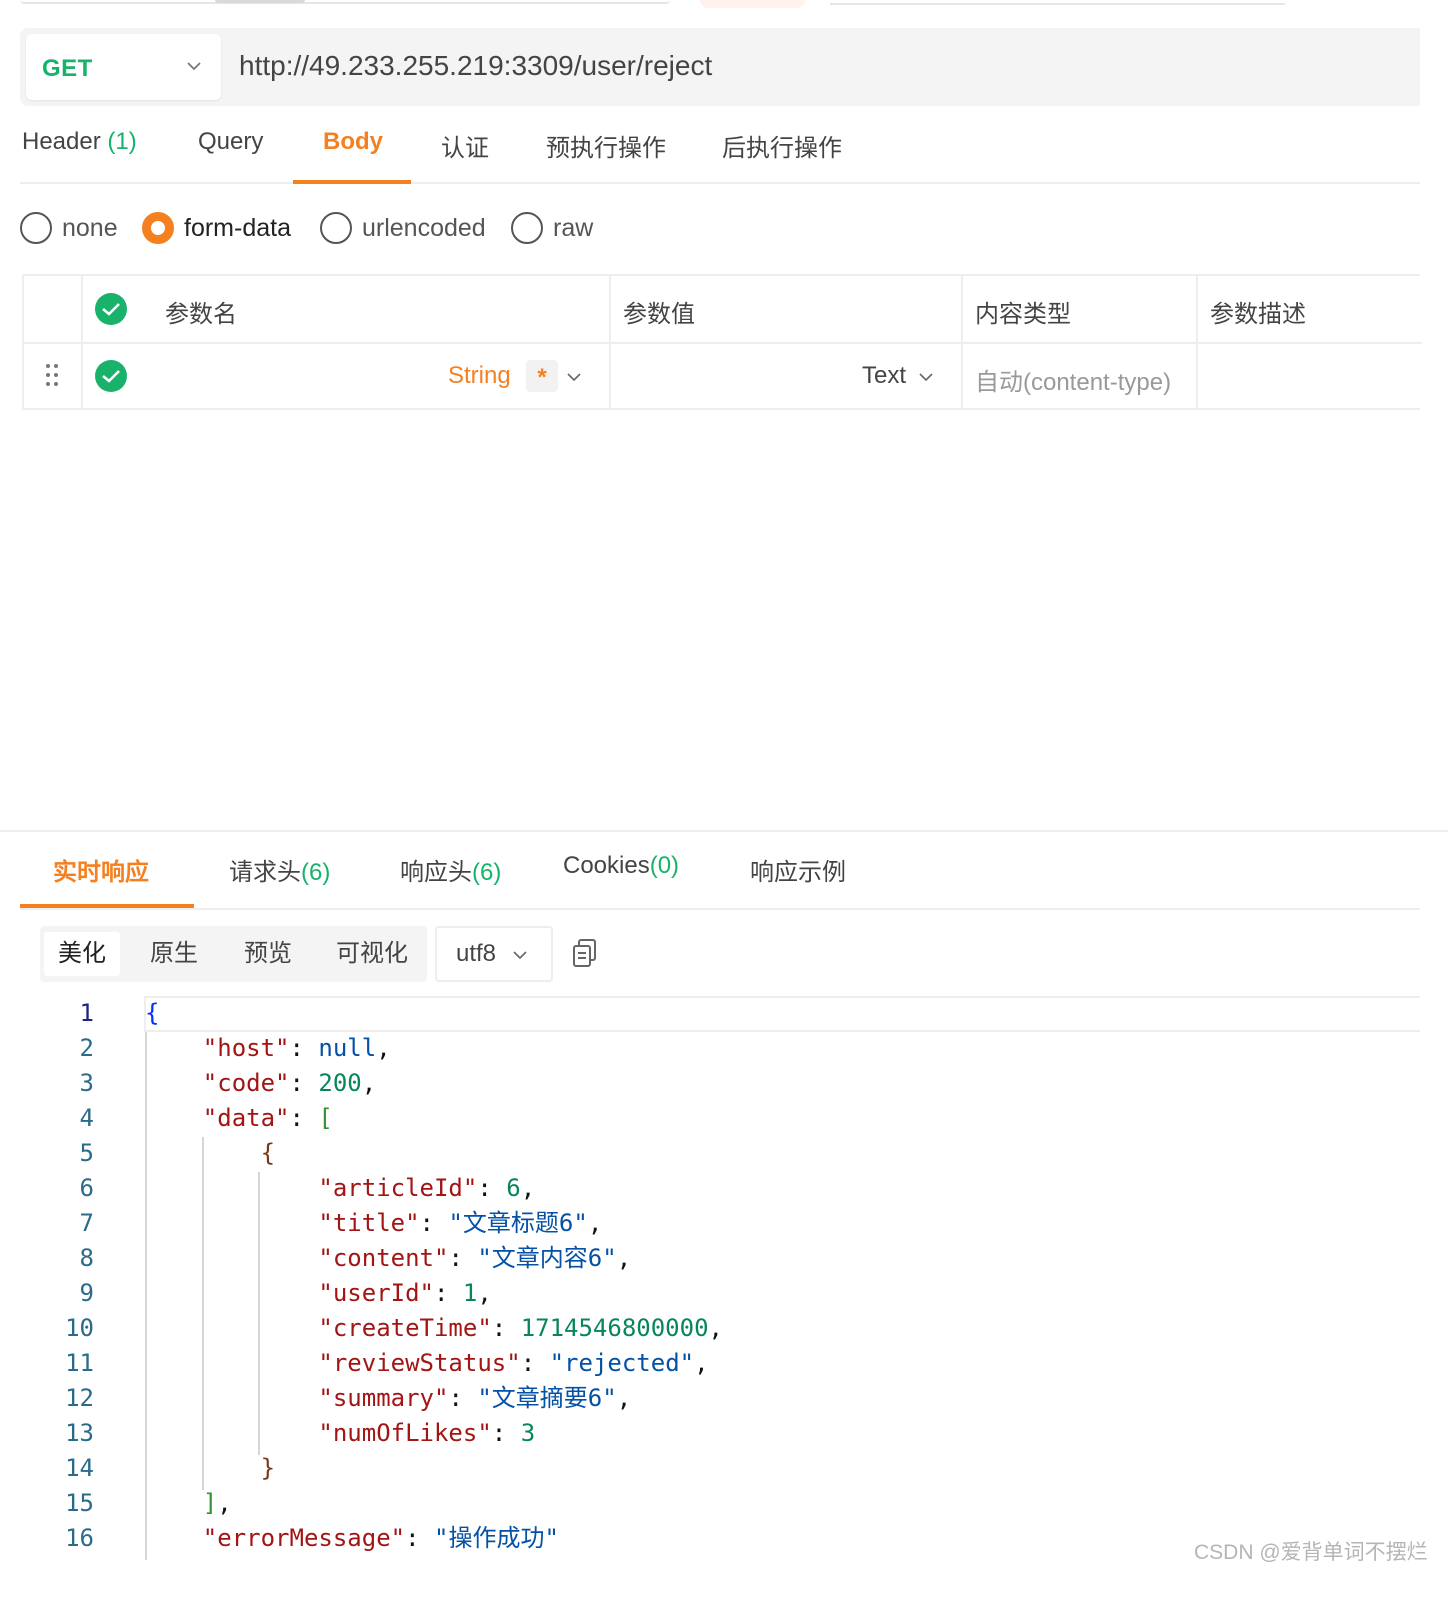 The image size is (1448, 1604). Describe the element at coordinates (720, 871) in the screenshot. I see `response-tabs: 实时响应 请求头(6) 响应头(6) Cookies(0) 响应示例` at that location.